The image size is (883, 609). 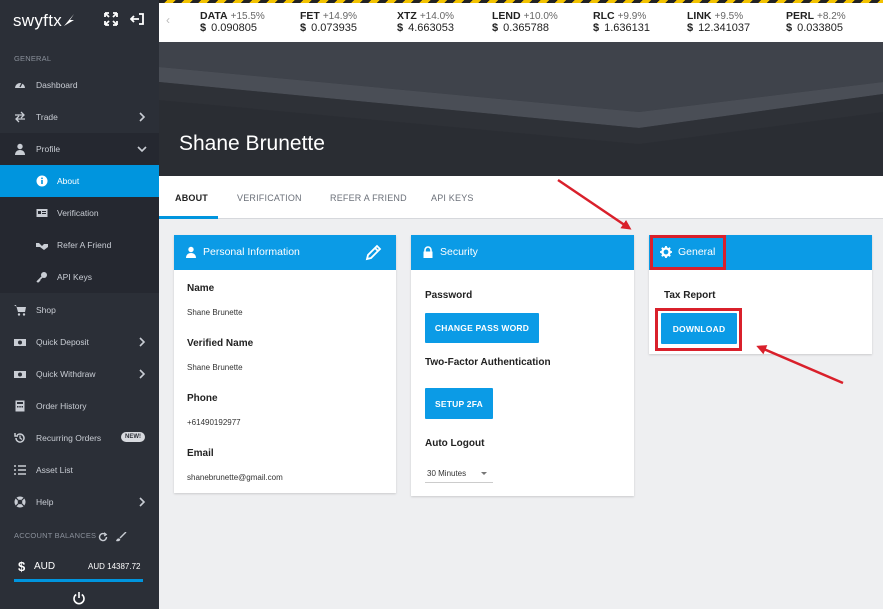 What do you see at coordinates (700, 281) in the screenshot?
I see `annotation-arrows` at bounding box center [700, 281].